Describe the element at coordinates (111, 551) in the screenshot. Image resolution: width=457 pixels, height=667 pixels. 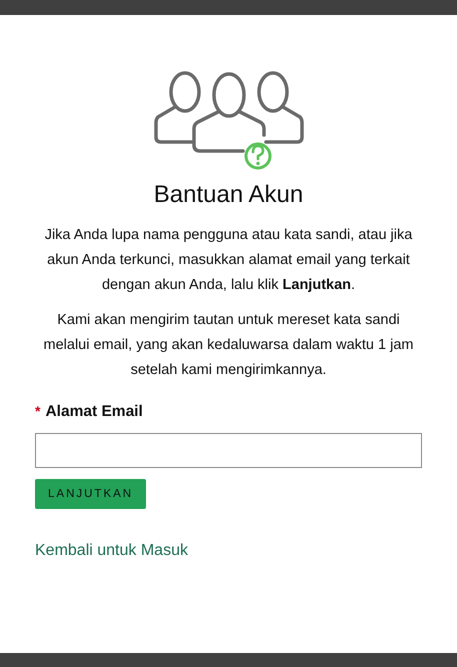
I see `back-to-login-link: Kembali untuk Masuk` at that location.